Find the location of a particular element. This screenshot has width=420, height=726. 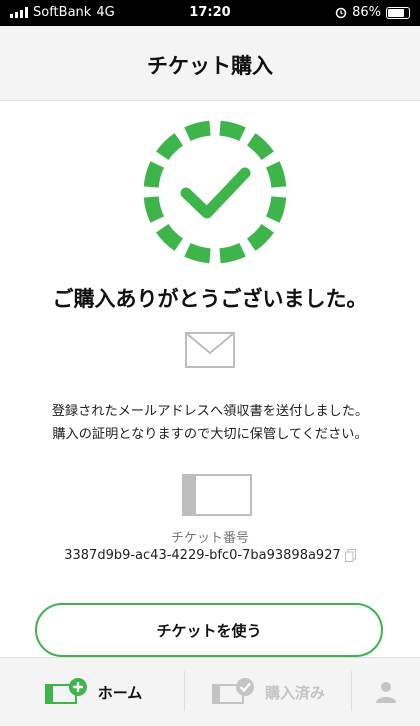

battery-percent: 86% is located at coordinates (366, 12).